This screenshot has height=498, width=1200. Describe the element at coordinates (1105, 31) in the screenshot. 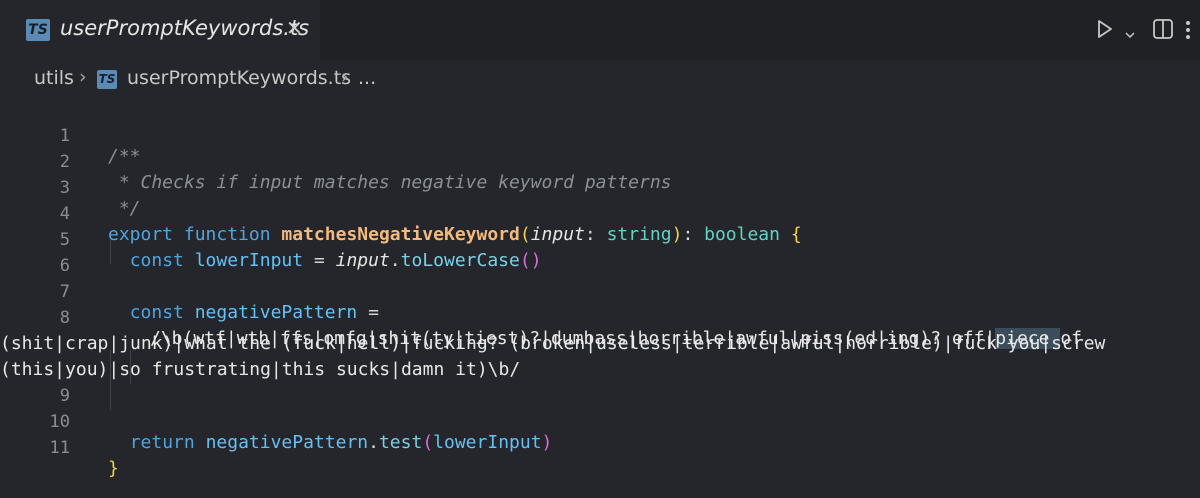

I see `play-icon` at that location.